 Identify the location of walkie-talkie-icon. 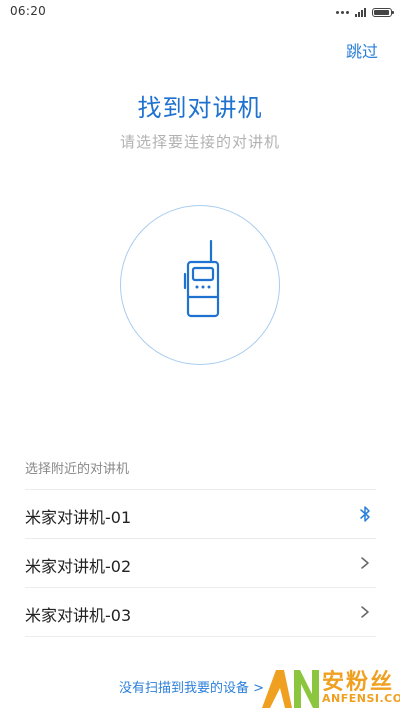
(201, 278).